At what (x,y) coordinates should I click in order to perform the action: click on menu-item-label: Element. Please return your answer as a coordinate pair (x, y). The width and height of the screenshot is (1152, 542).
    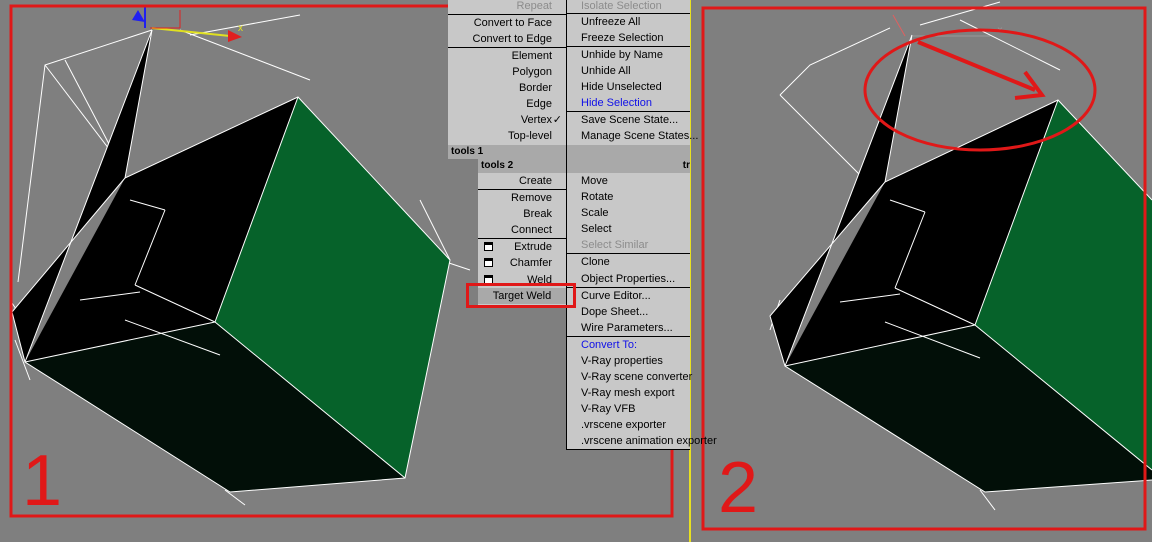
    Looking at the image, I should click on (531, 56).